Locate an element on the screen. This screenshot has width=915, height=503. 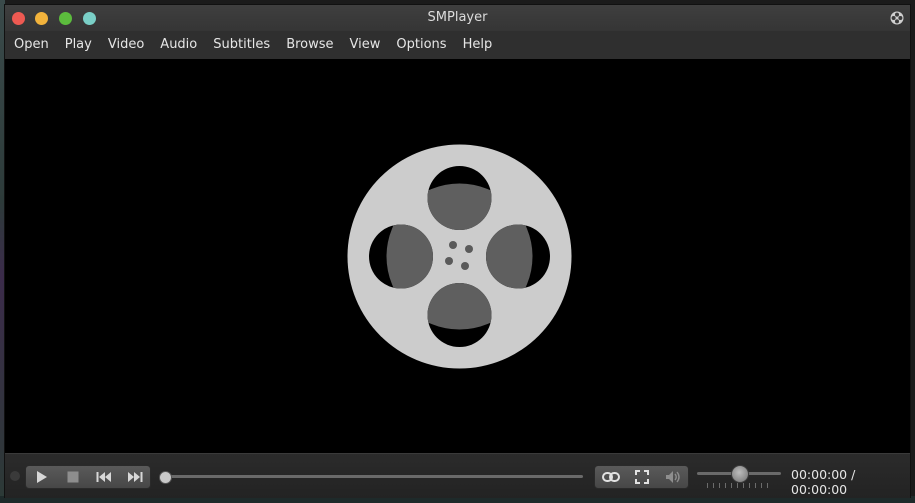
link-button is located at coordinates (610, 477).